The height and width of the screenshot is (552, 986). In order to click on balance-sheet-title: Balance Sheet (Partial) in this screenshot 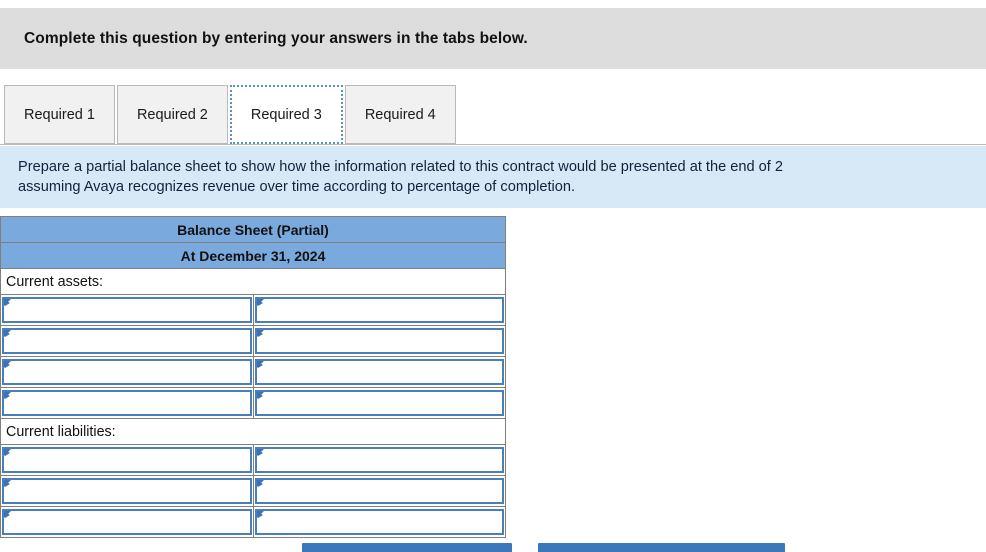, I will do `click(253, 229)`.